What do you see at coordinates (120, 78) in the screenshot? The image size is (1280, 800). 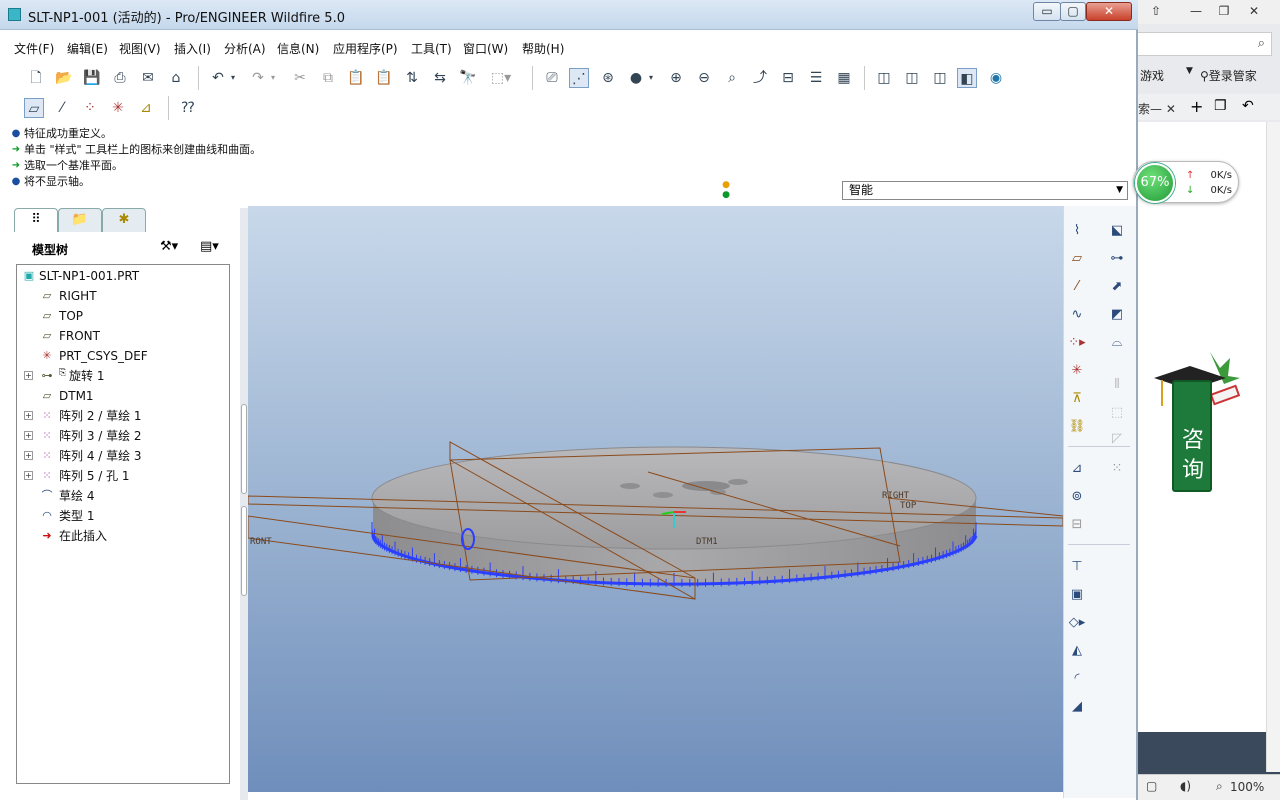 I see `print-icon: ⎙` at bounding box center [120, 78].